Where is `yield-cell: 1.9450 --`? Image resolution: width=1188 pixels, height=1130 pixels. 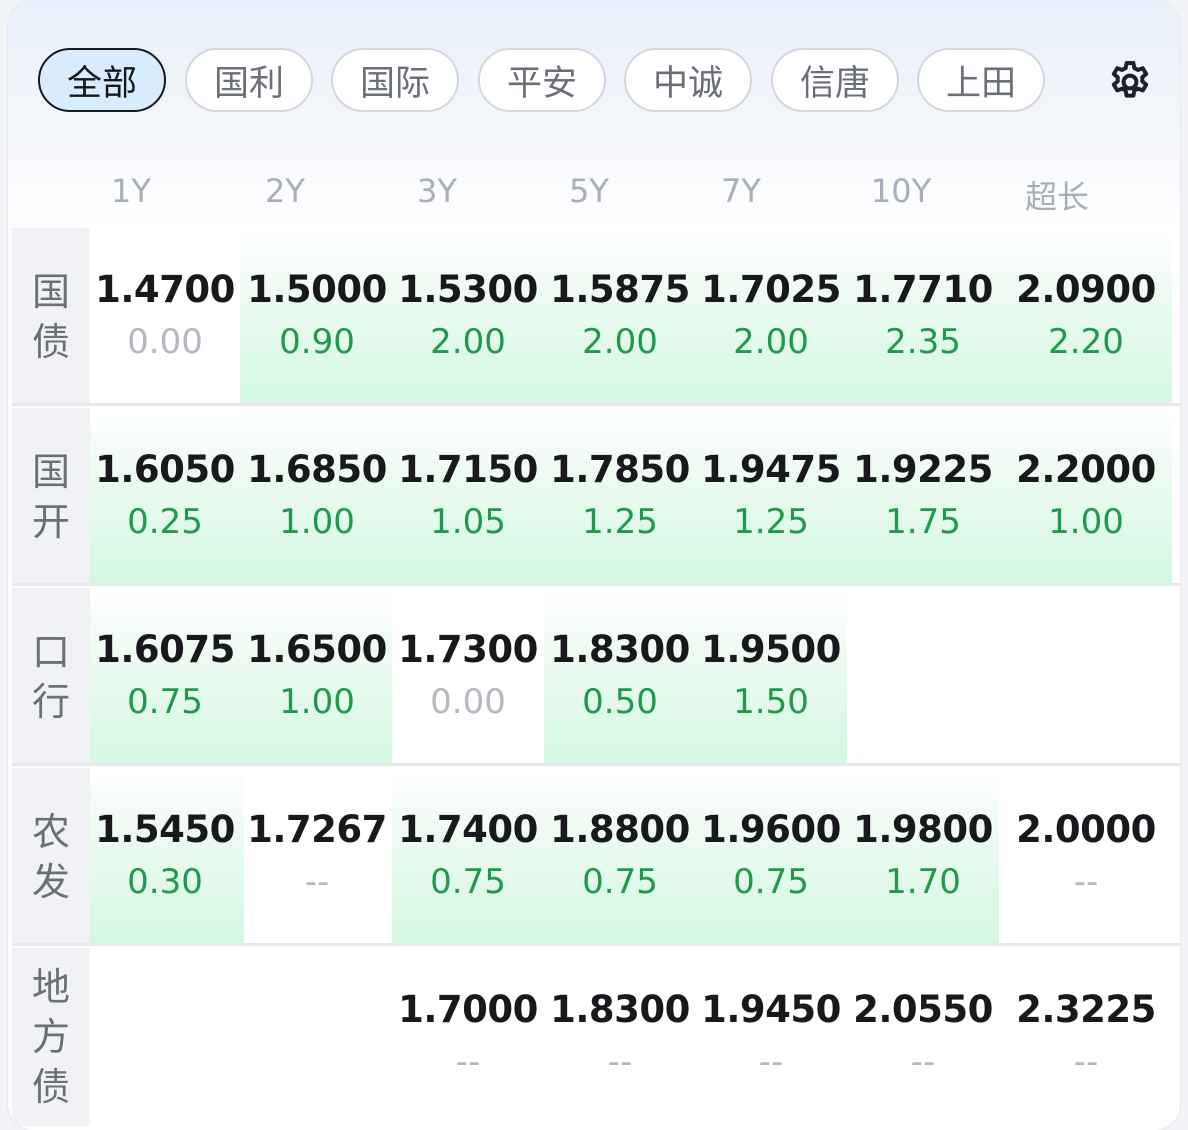
yield-cell: 1.9450 -- is located at coordinates (771, 1037).